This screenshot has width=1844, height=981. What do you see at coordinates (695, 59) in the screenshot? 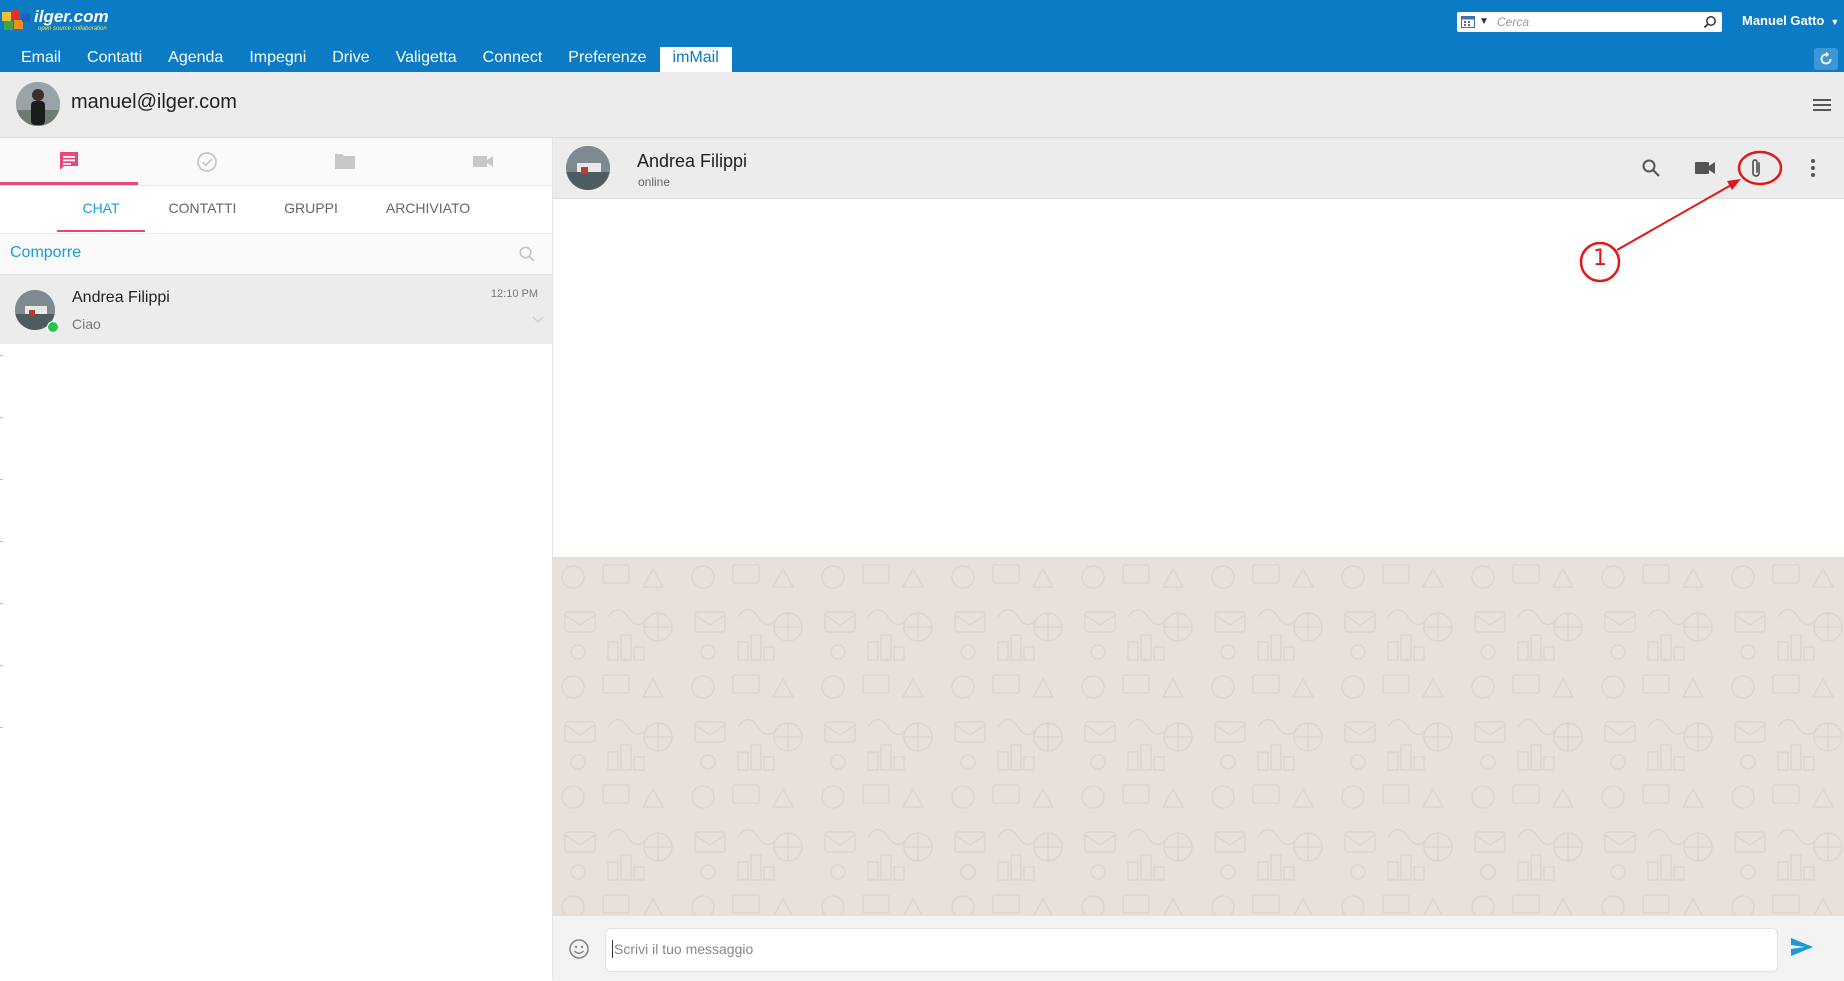
I see `nav-item-immail: imMail` at bounding box center [695, 59].